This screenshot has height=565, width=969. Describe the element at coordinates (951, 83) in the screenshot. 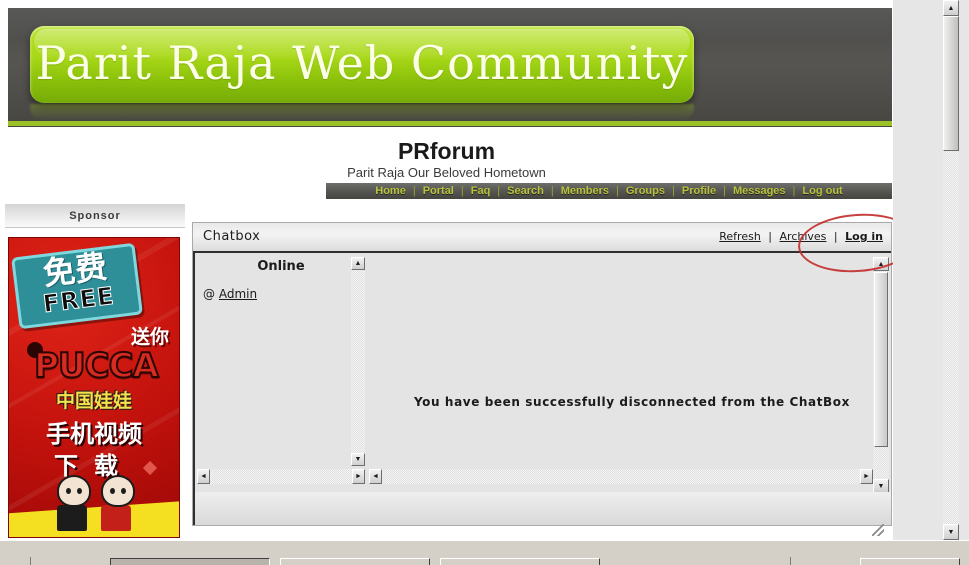

I see `browser-scrollbar-thumb` at that location.